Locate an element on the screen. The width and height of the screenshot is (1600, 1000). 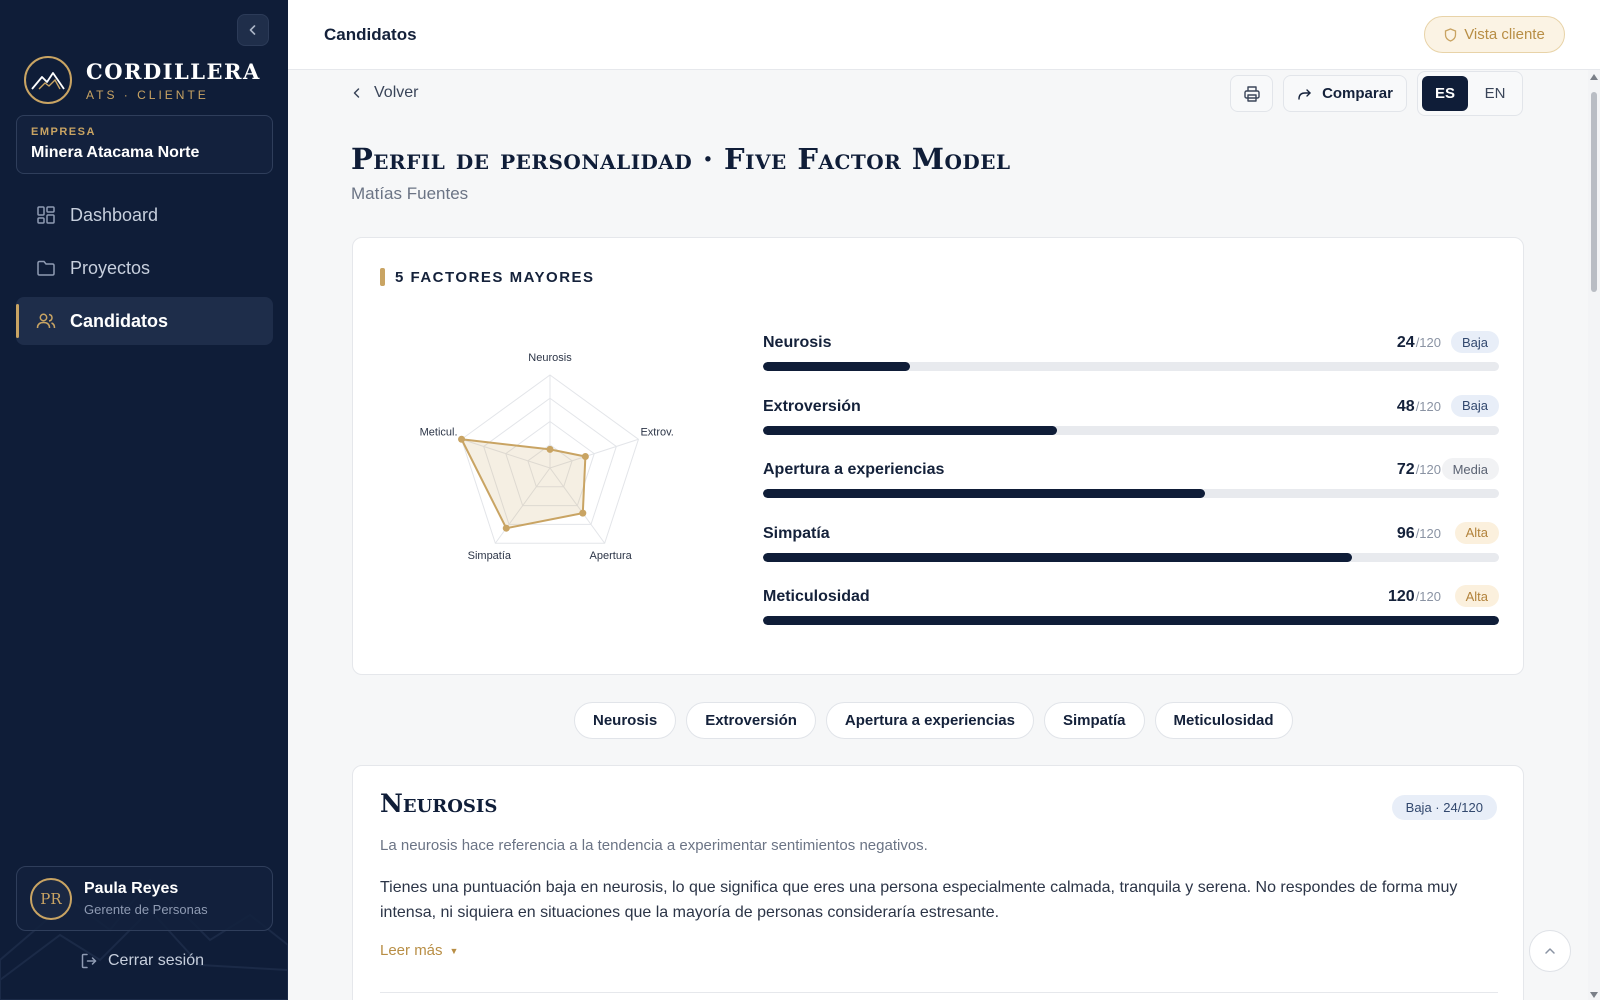
factor-row-simpatia: Simpatía 96/120 Alta is located at coordinates (1131, 547).